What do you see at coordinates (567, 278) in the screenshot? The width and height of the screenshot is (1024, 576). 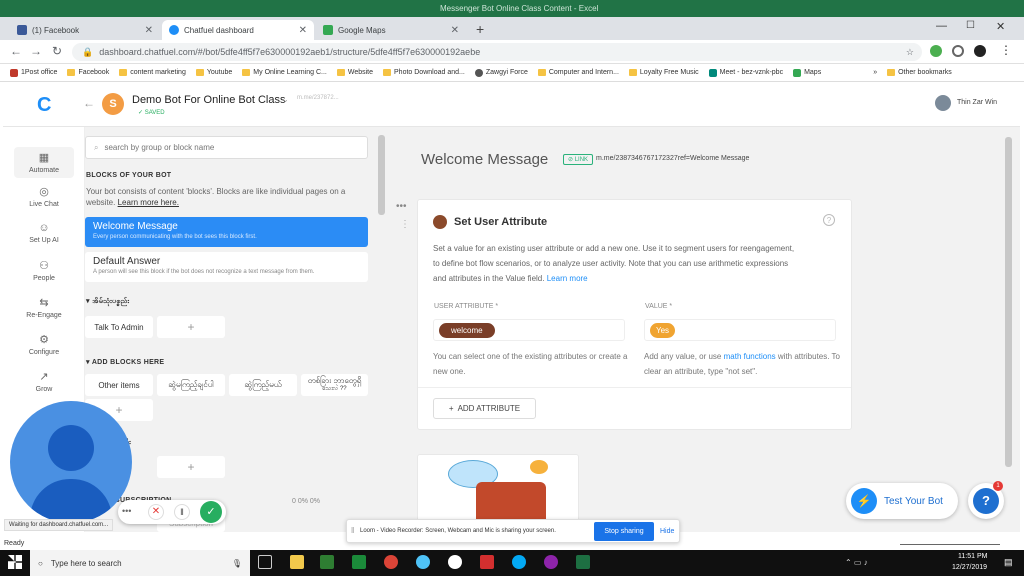 I see `learn-more-link: Learn more` at bounding box center [567, 278].